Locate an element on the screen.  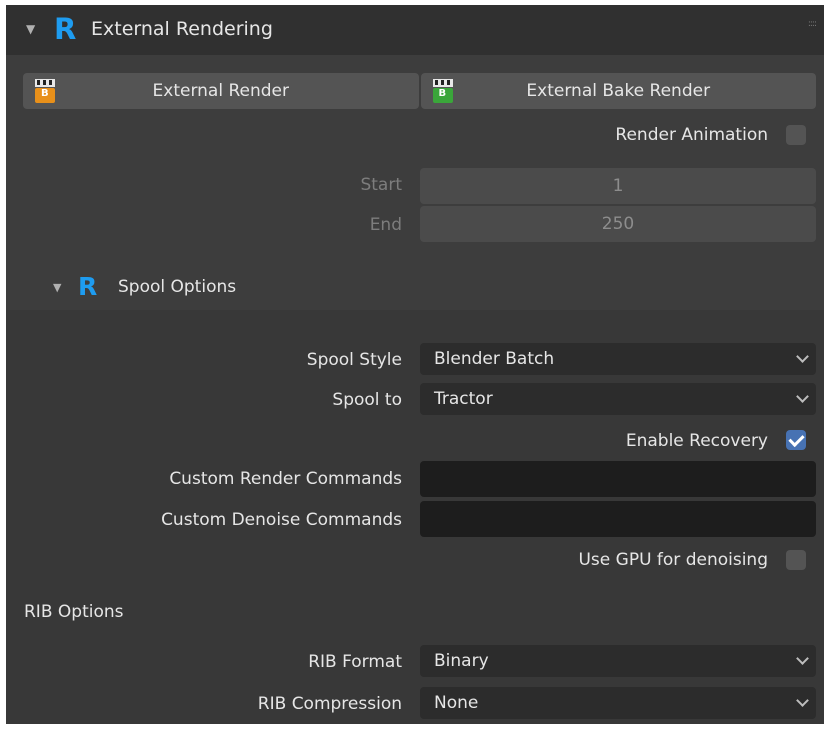
external-render-label: External Render is located at coordinates (220, 91).